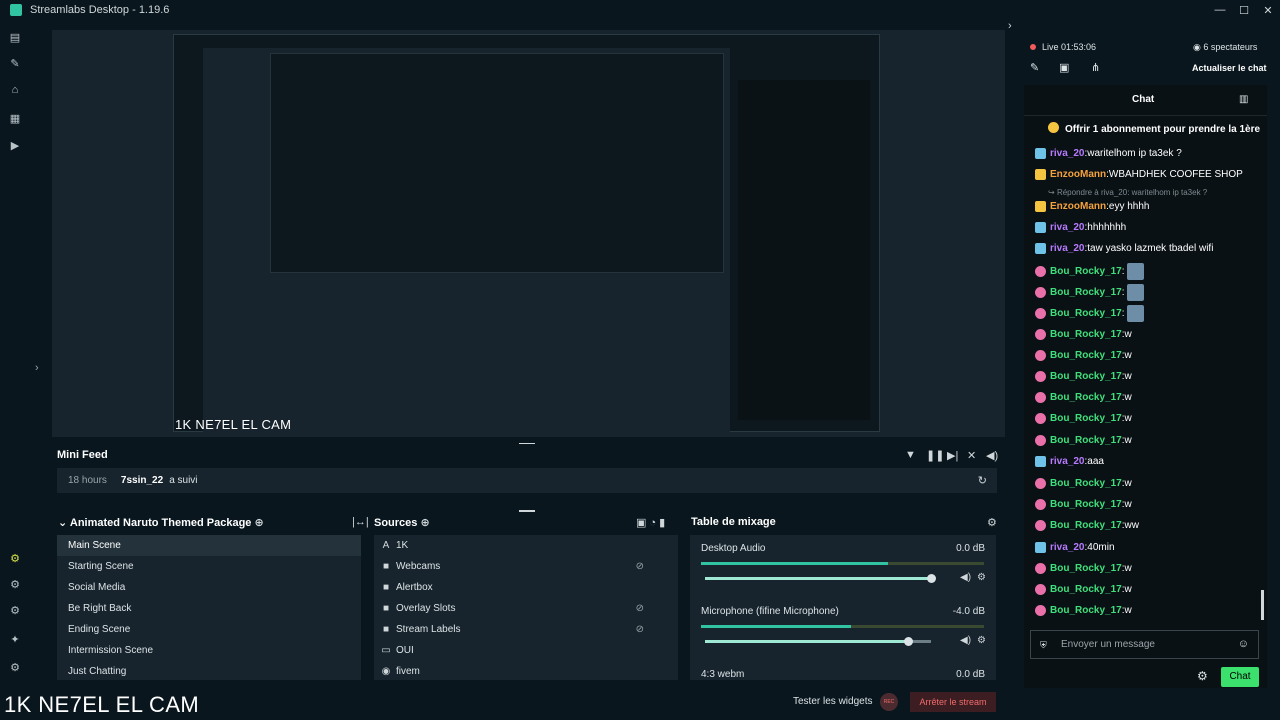 This screenshot has height=720, width=1280. What do you see at coordinates (526, 670) in the screenshot?
I see `source-item: ◉ fivem` at bounding box center [526, 670].